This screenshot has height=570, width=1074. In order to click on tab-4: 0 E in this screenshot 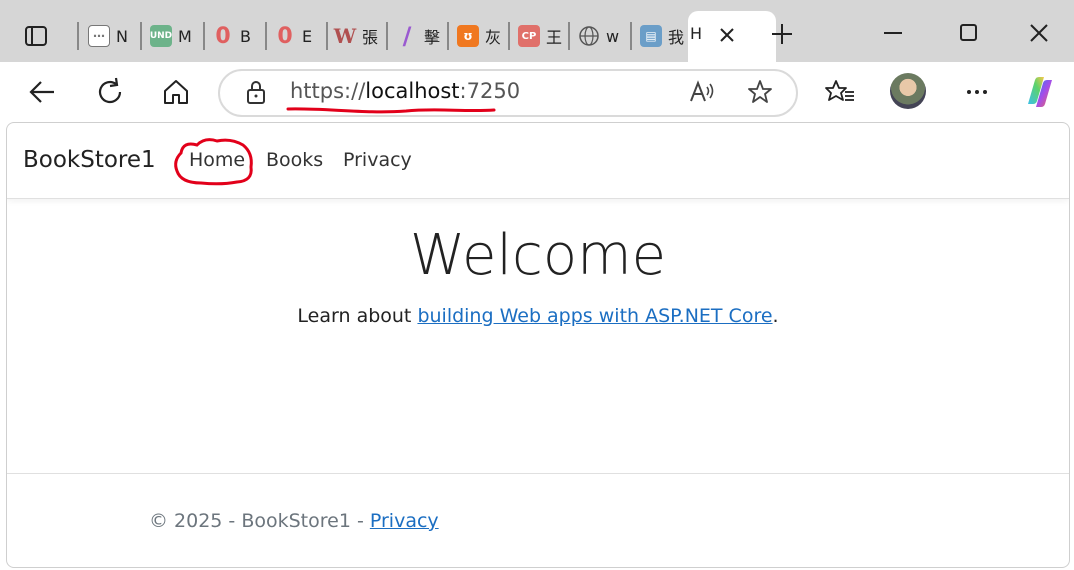, I will do `click(293, 36)`.